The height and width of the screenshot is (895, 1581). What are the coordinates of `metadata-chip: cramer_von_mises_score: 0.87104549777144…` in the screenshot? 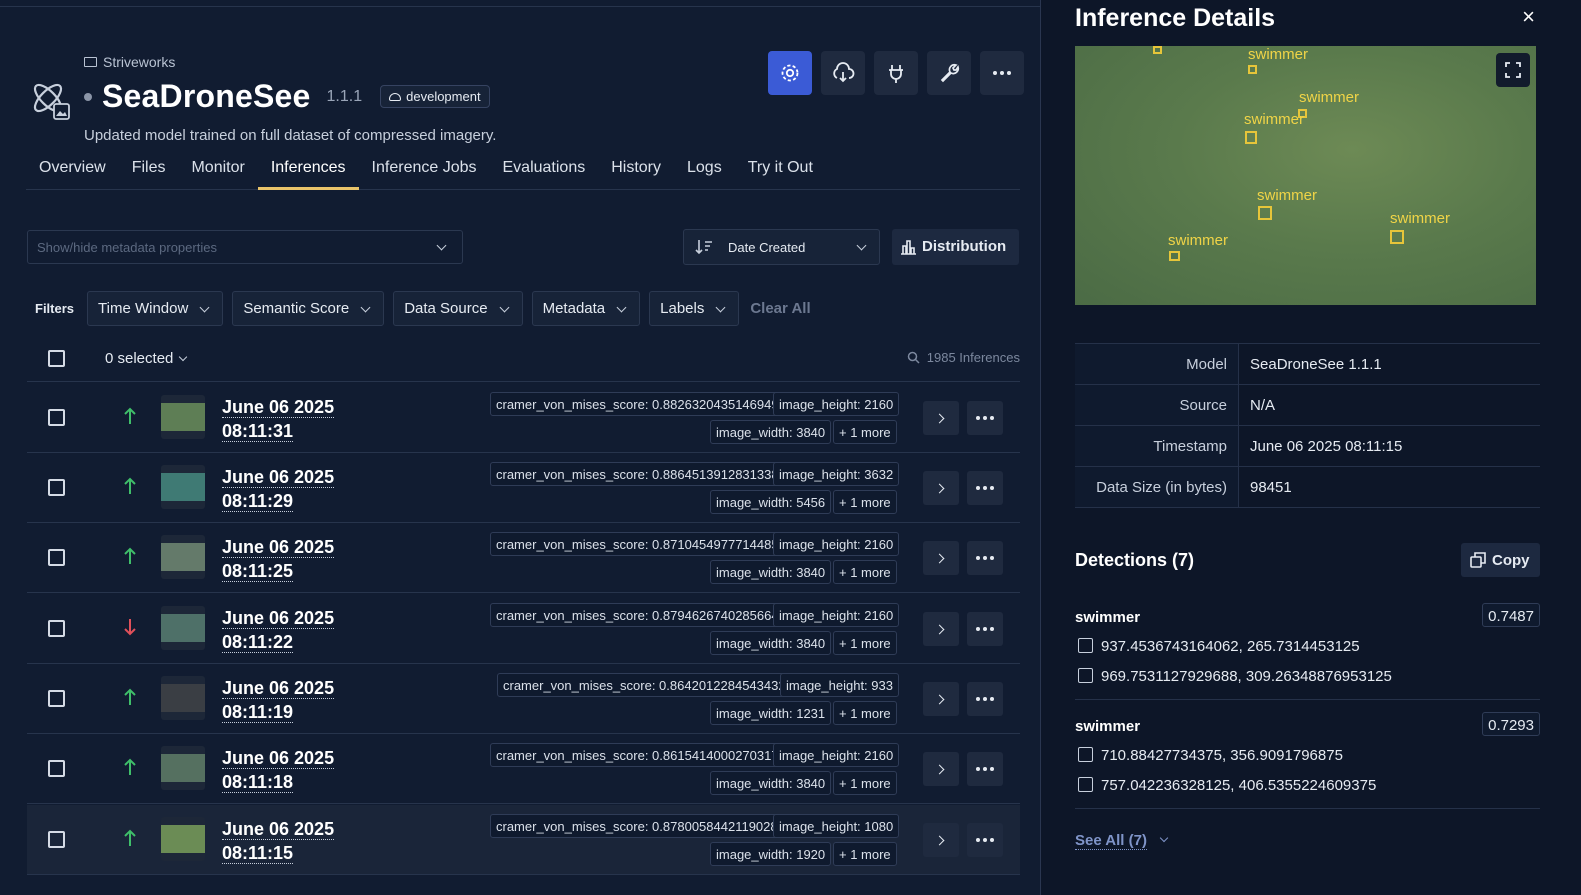 It's located at (637, 544).